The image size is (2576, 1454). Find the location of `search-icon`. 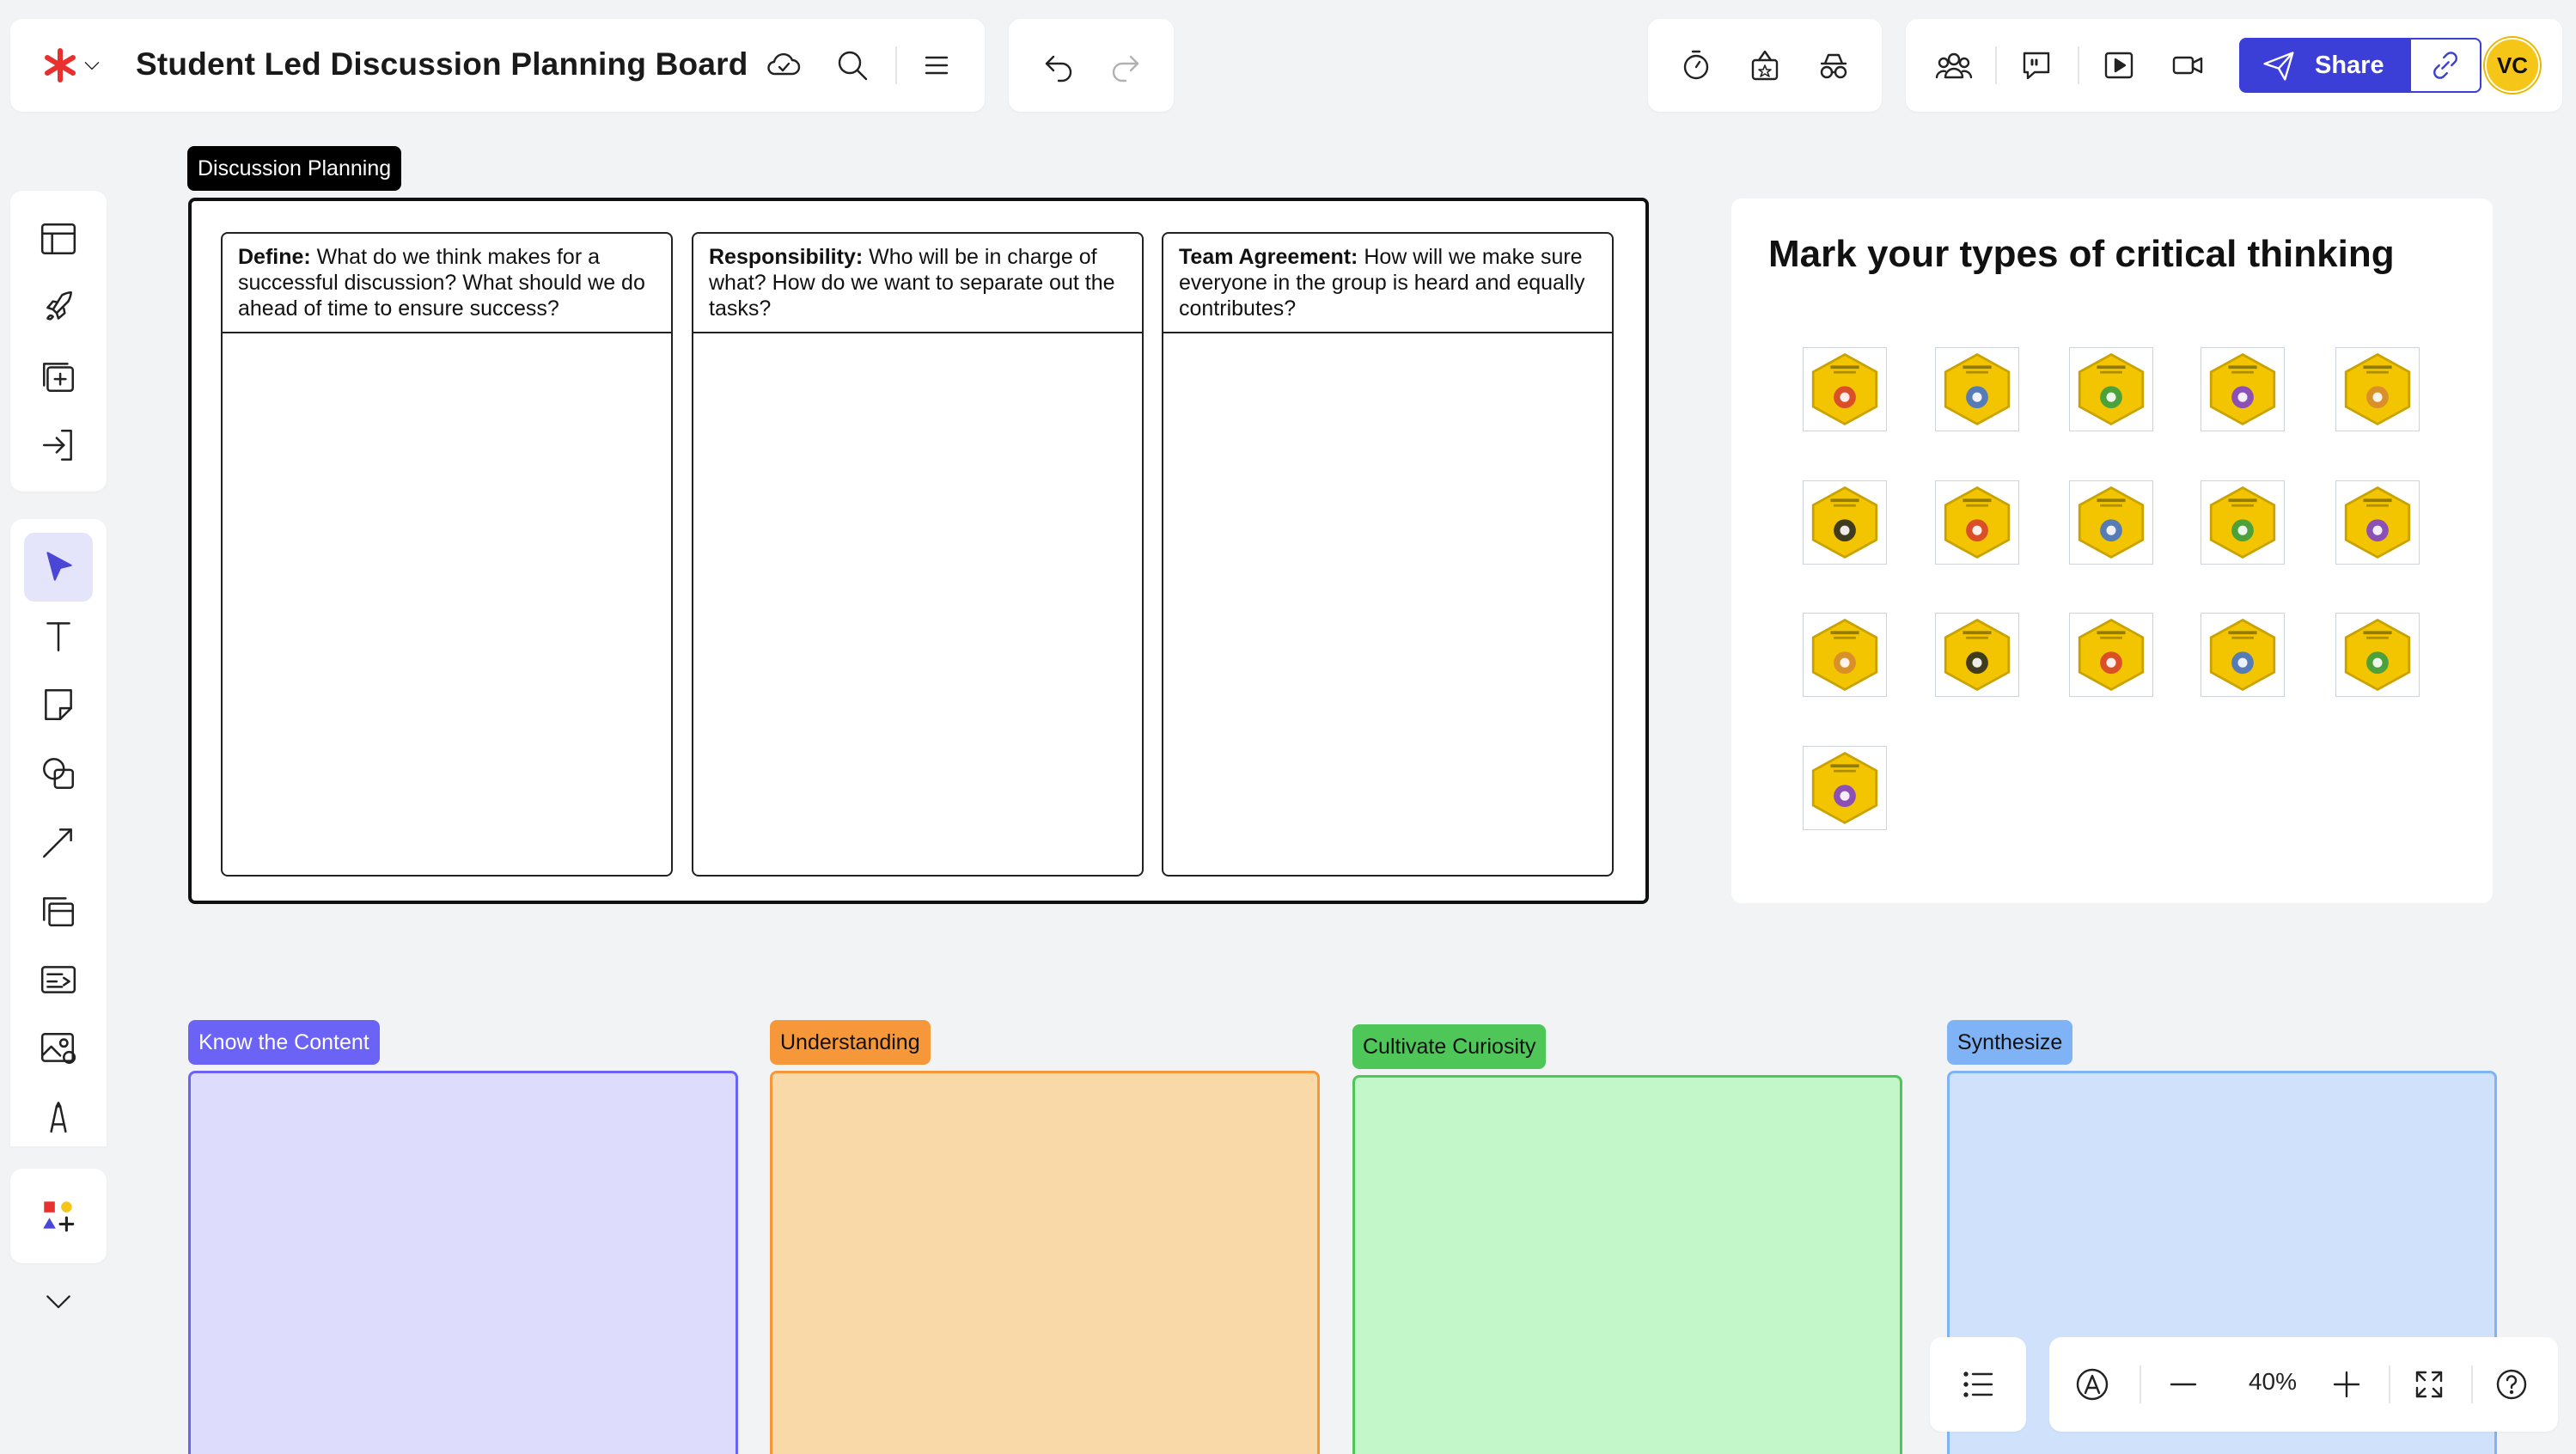

search-icon is located at coordinates (852, 65).